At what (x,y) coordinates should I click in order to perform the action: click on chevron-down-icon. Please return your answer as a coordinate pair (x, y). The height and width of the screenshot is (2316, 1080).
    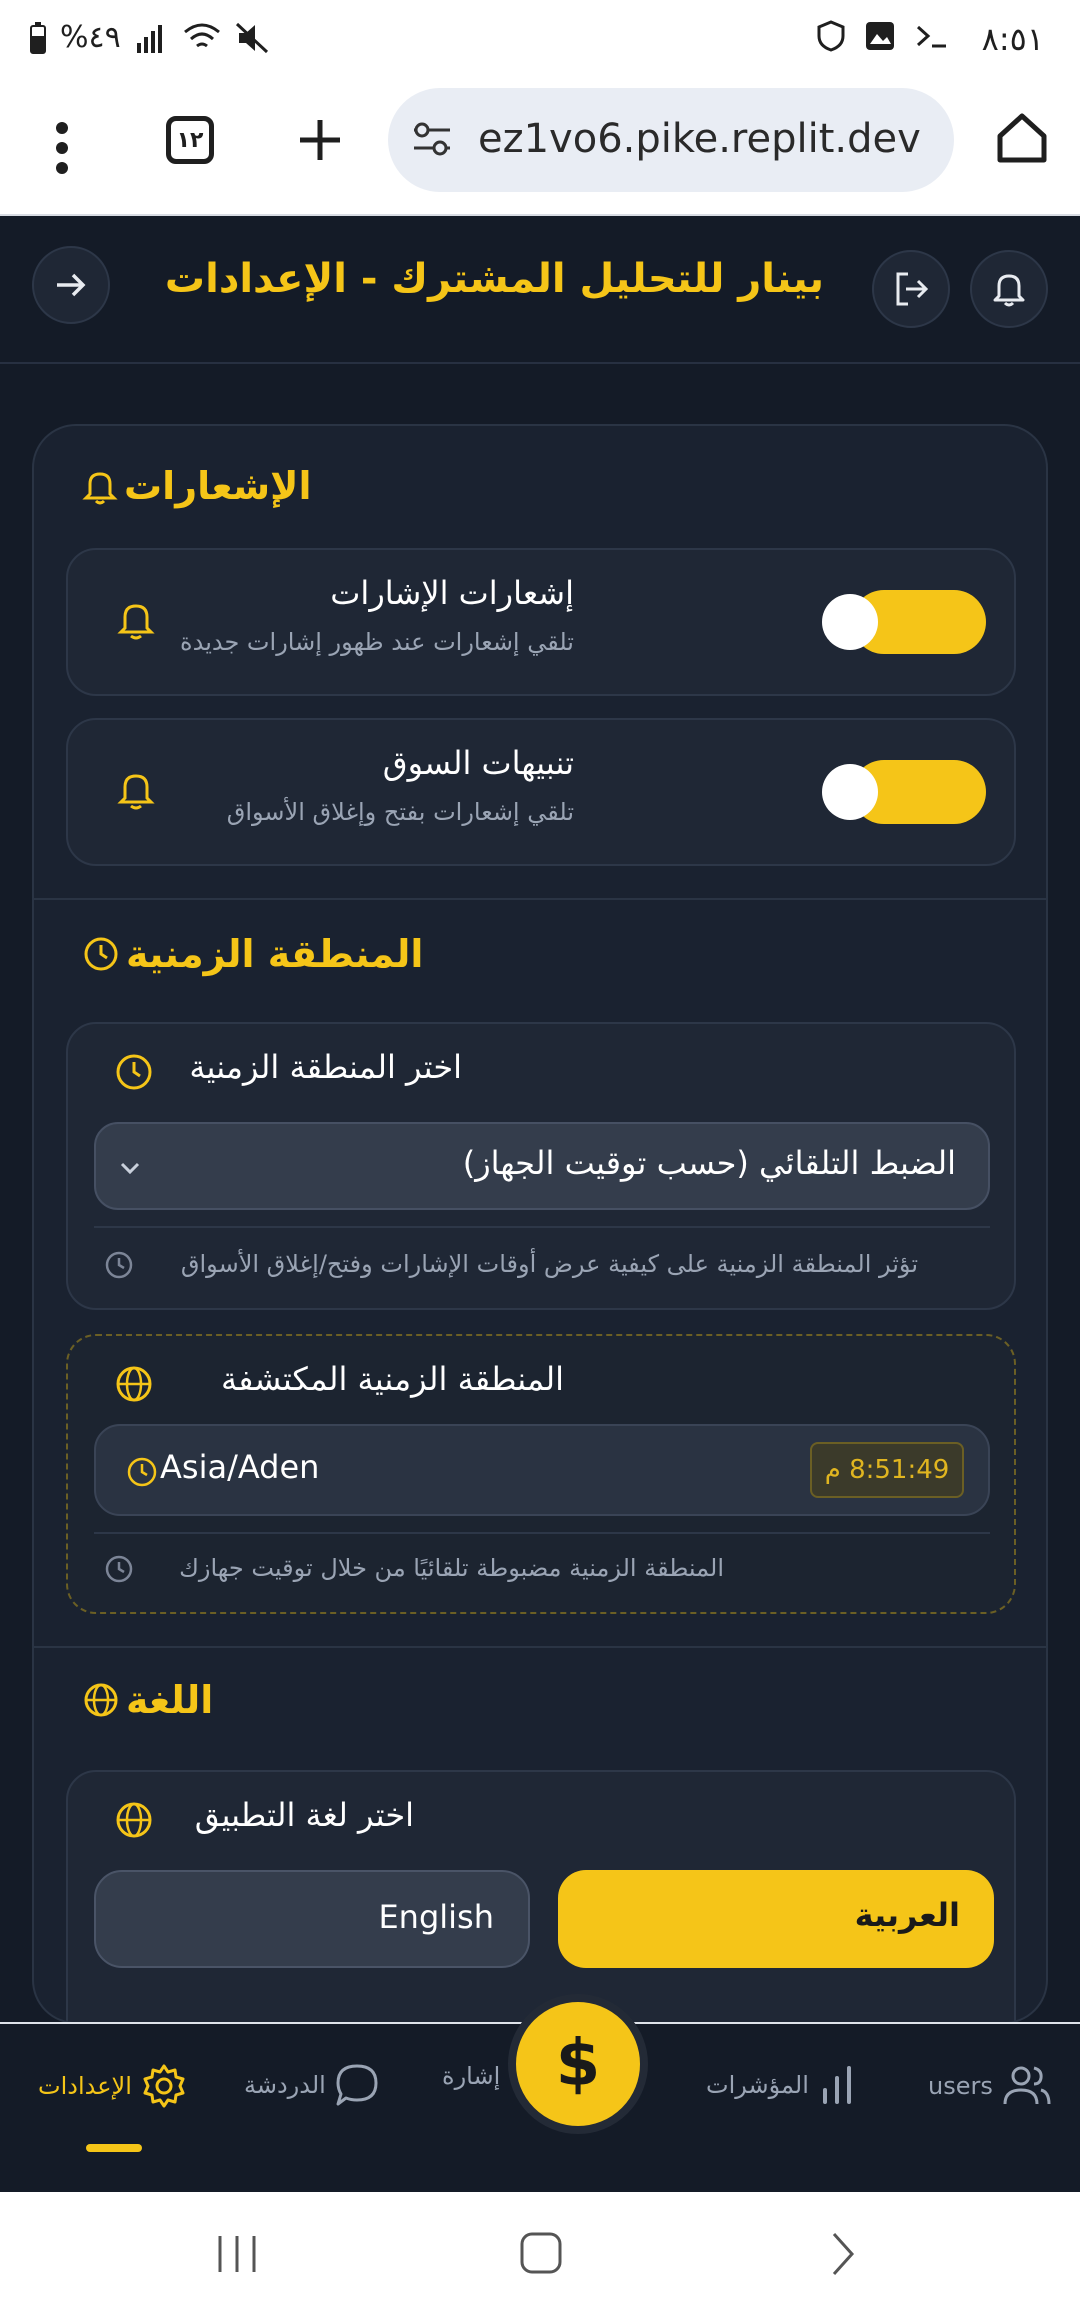
    Looking at the image, I should click on (130, 1168).